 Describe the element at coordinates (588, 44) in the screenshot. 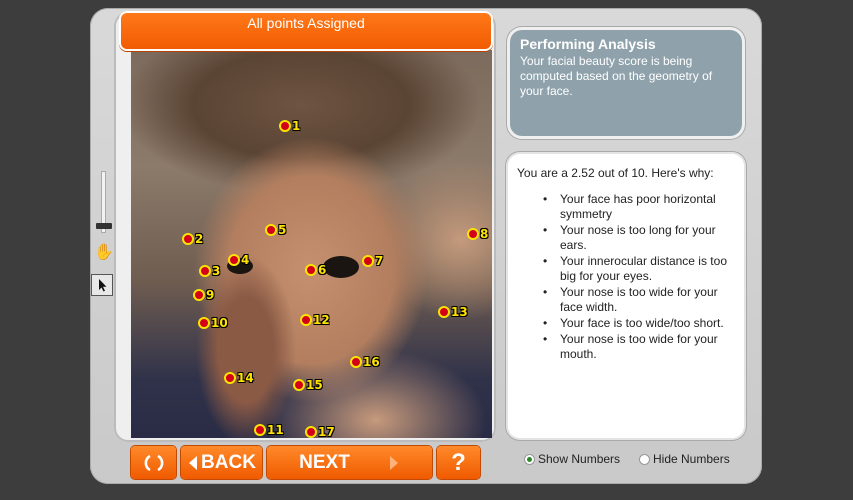

I see `analysis-title: Performing Analysis` at that location.